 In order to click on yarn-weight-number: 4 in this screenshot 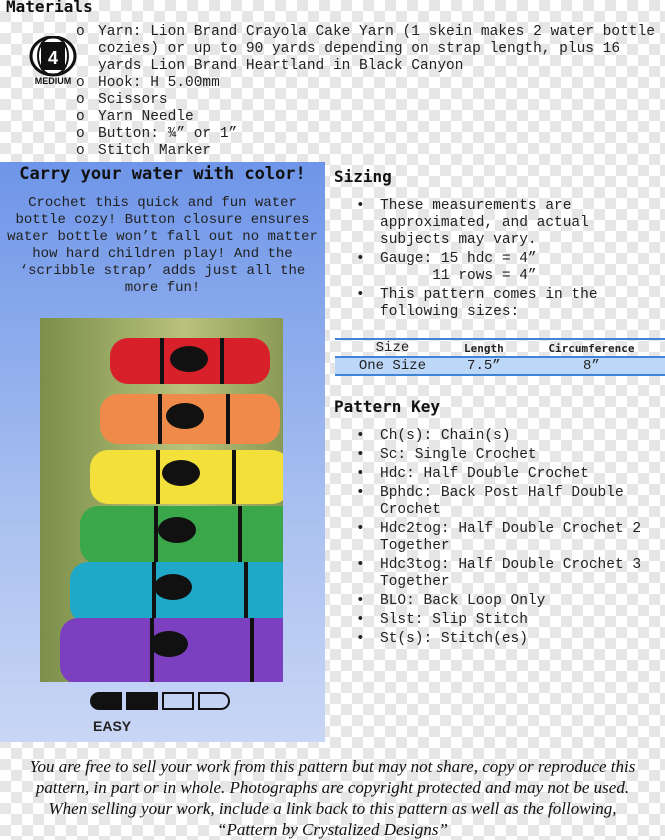, I will do `click(53, 58)`.